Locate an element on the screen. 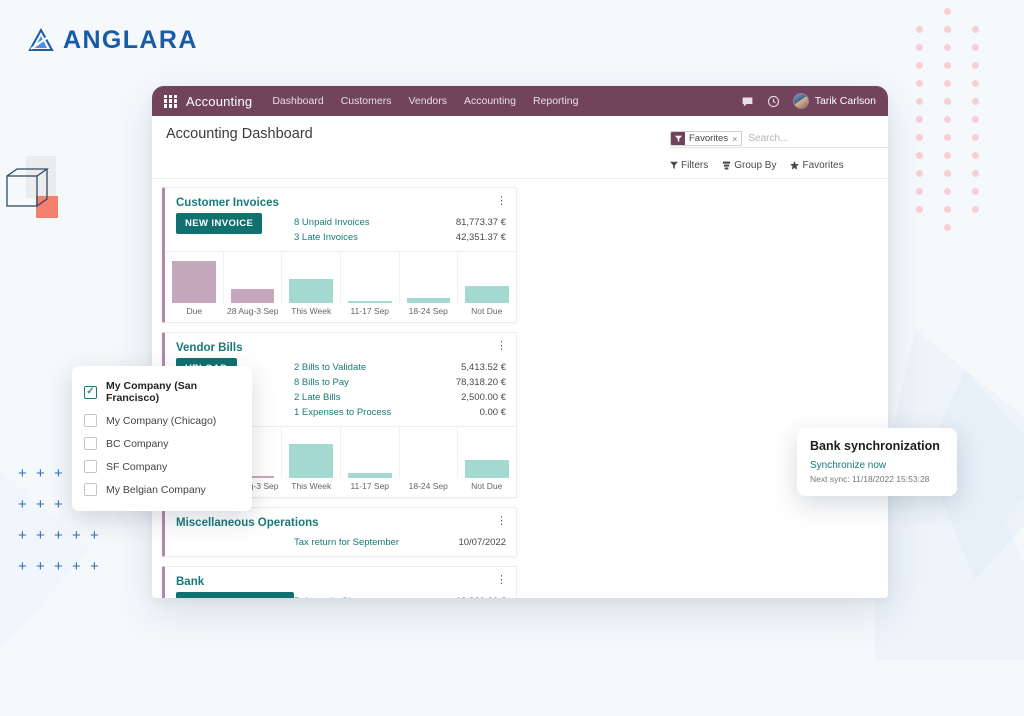 The image size is (1024, 716). filters-button: Filters is located at coordinates (689, 165).